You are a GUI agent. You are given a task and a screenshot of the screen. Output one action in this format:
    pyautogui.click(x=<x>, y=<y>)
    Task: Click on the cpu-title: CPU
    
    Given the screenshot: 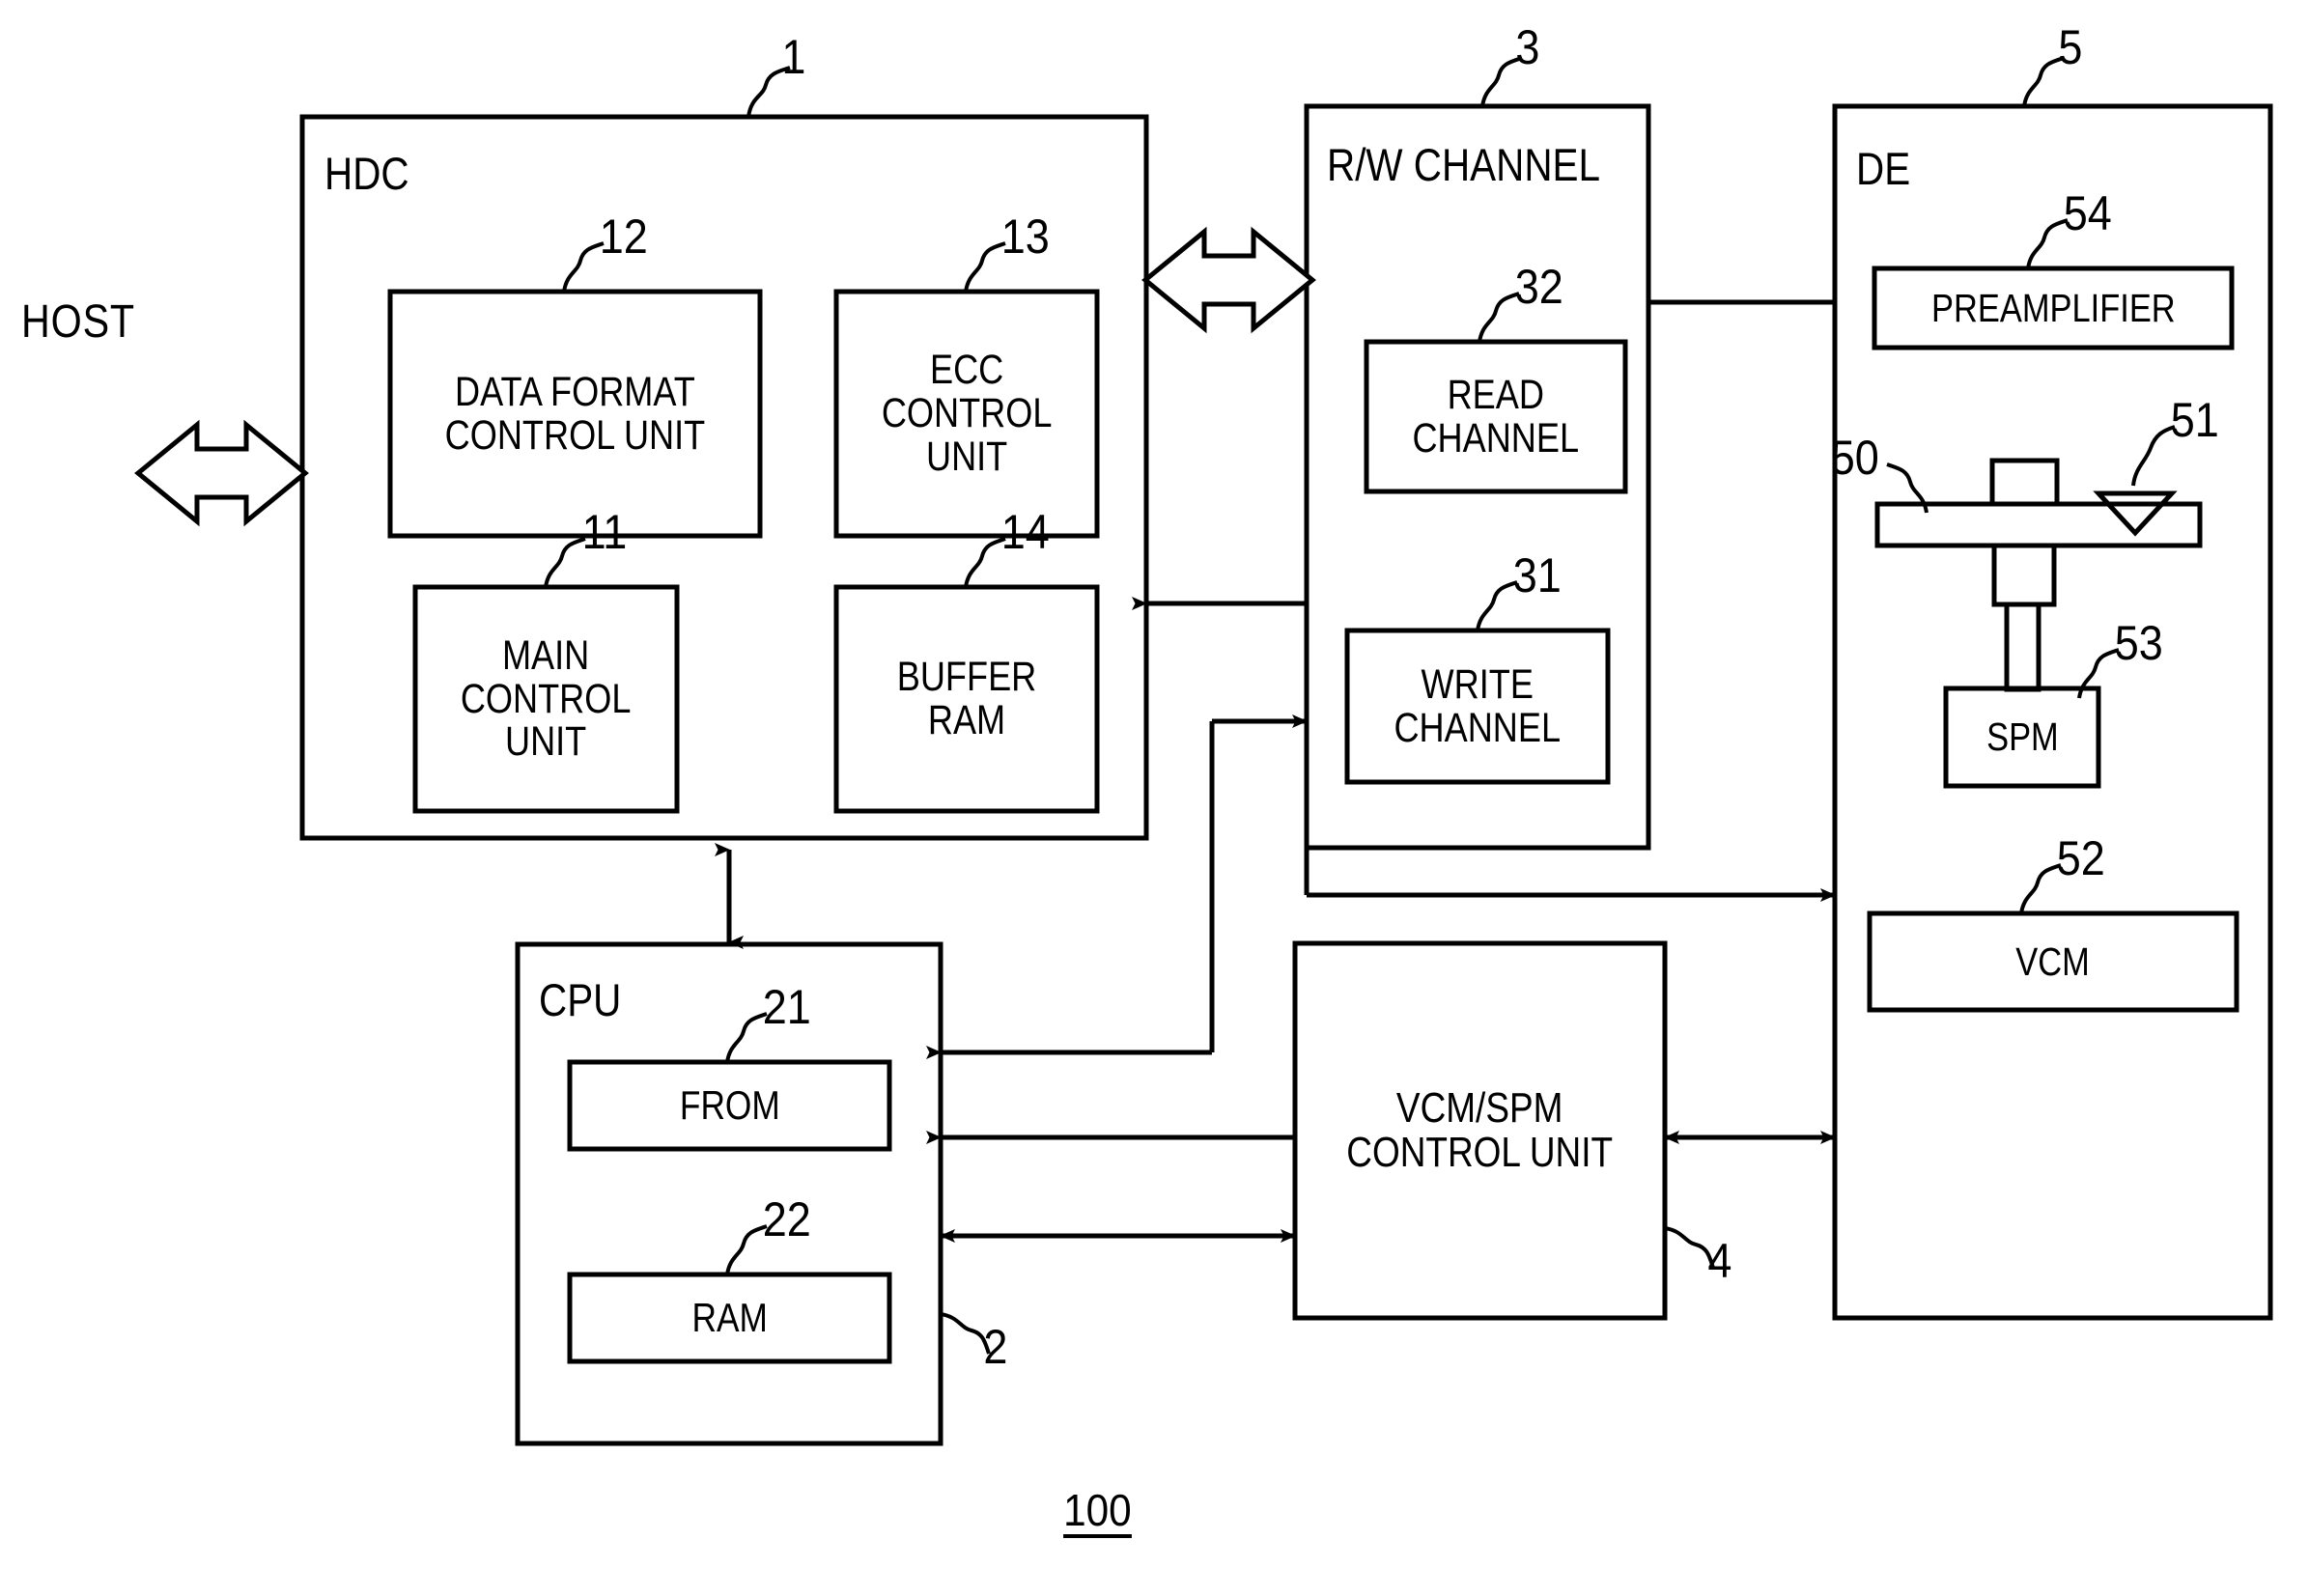 What is the action you would take?
    pyautogui.click(x=580, y=1000)
    